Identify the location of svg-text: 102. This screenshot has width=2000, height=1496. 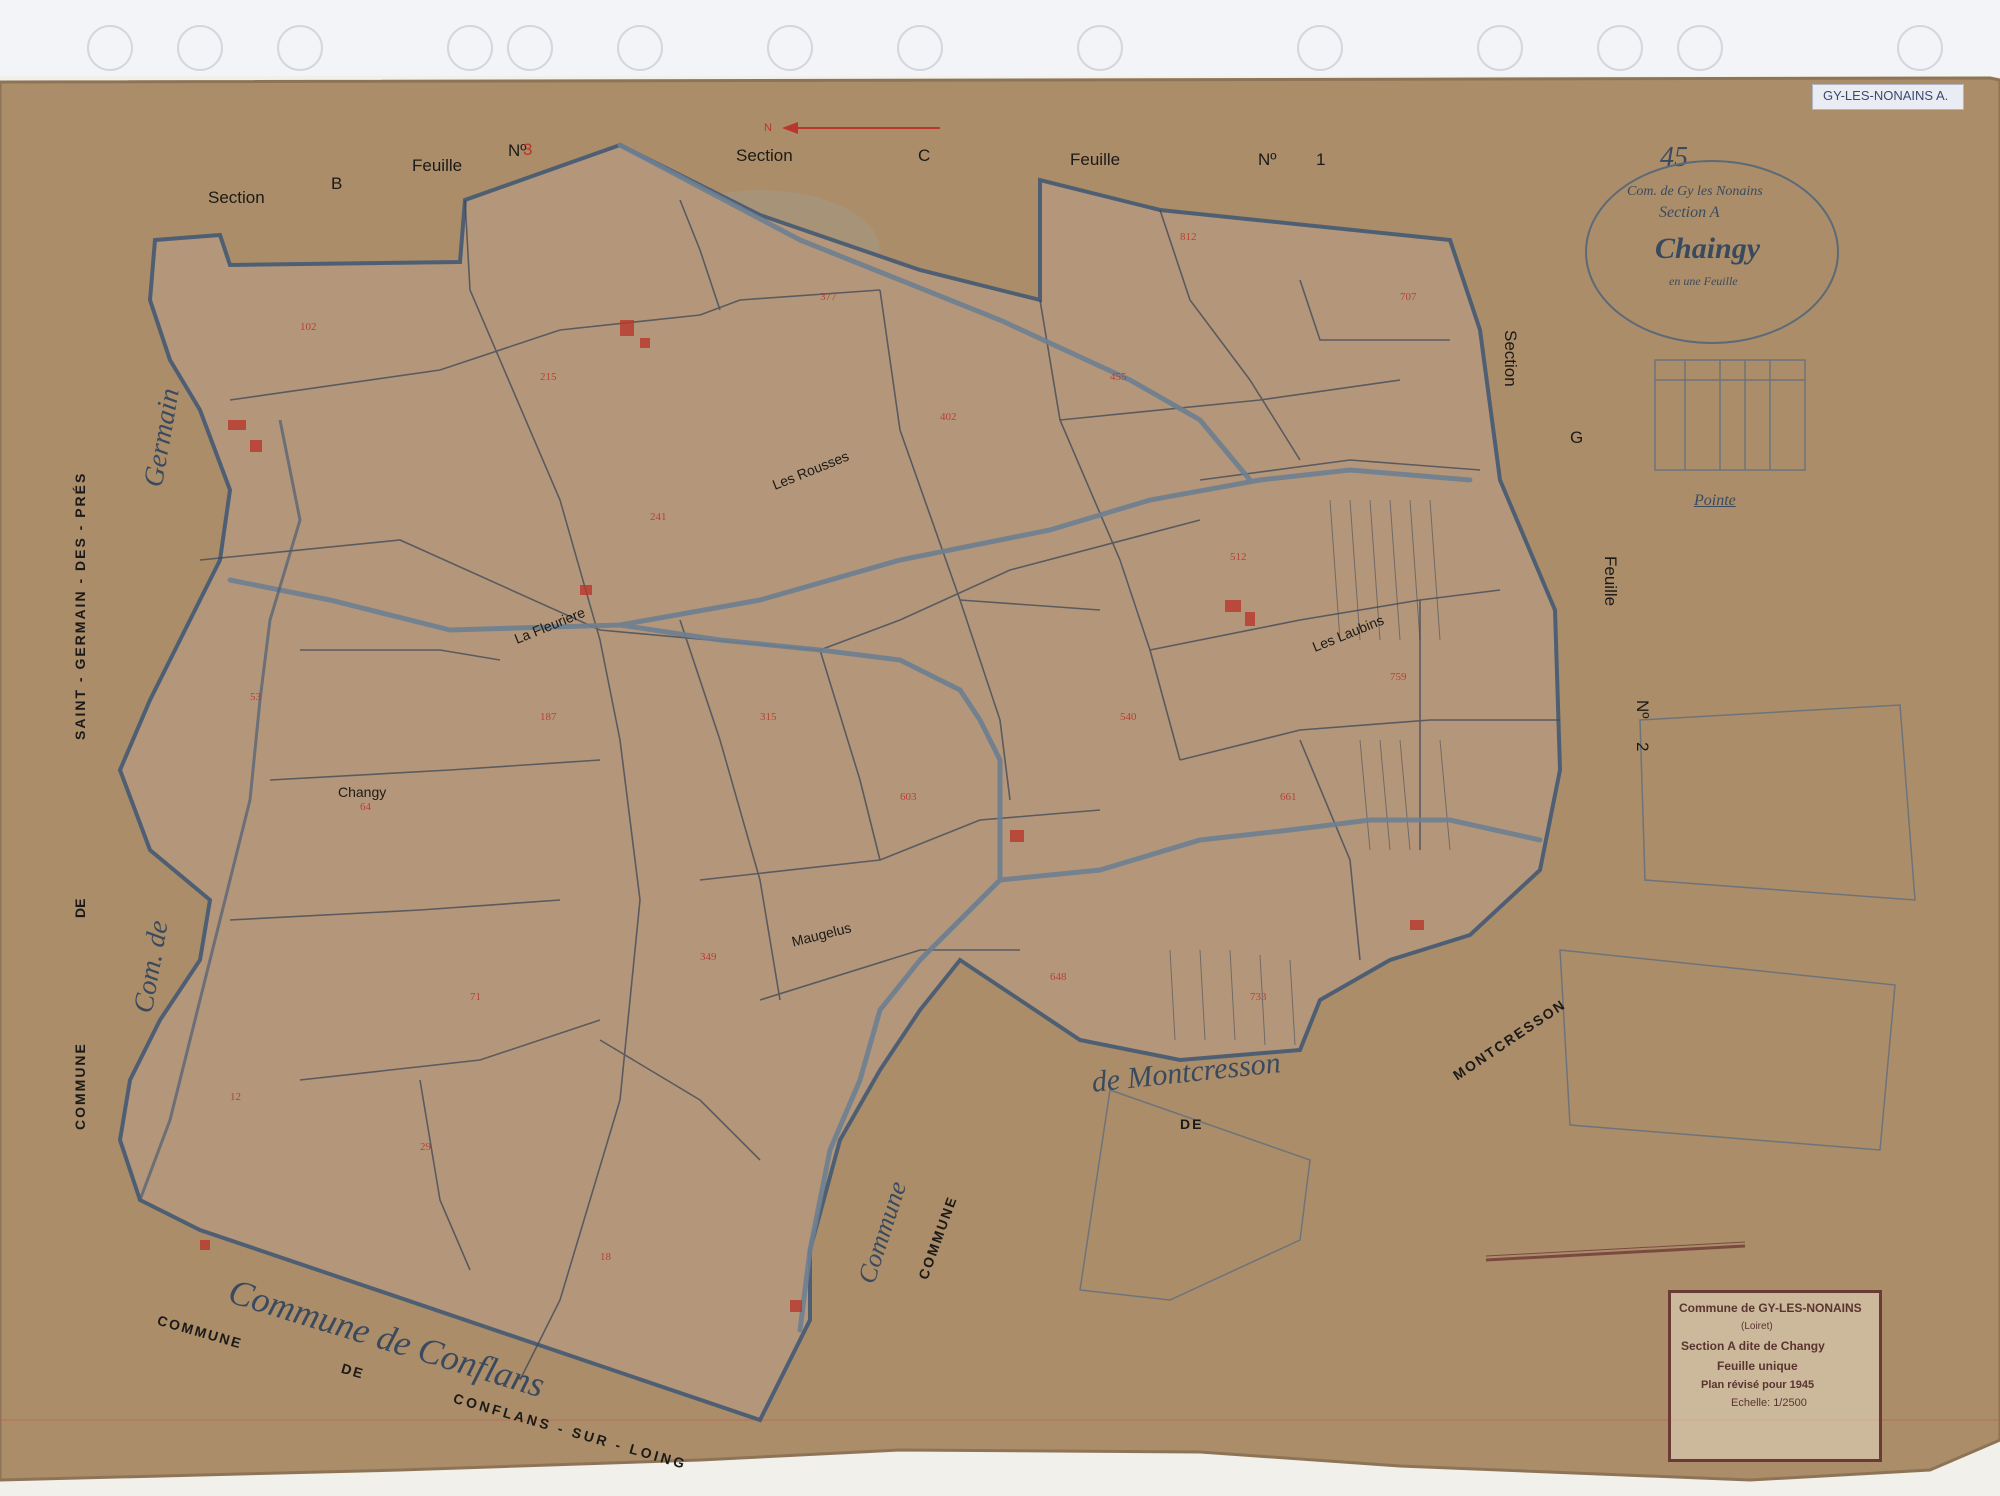
(308, 327).